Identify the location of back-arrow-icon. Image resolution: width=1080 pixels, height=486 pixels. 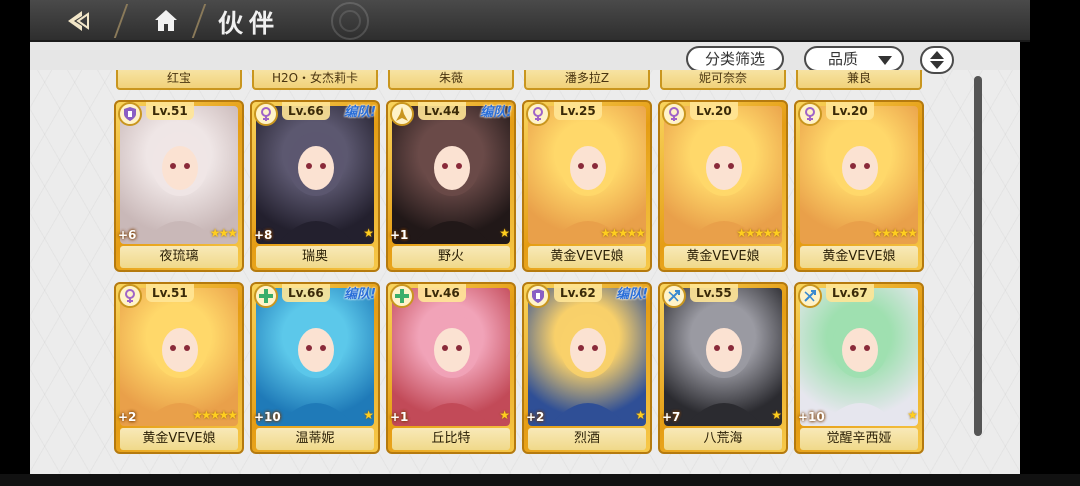
(78, 21).